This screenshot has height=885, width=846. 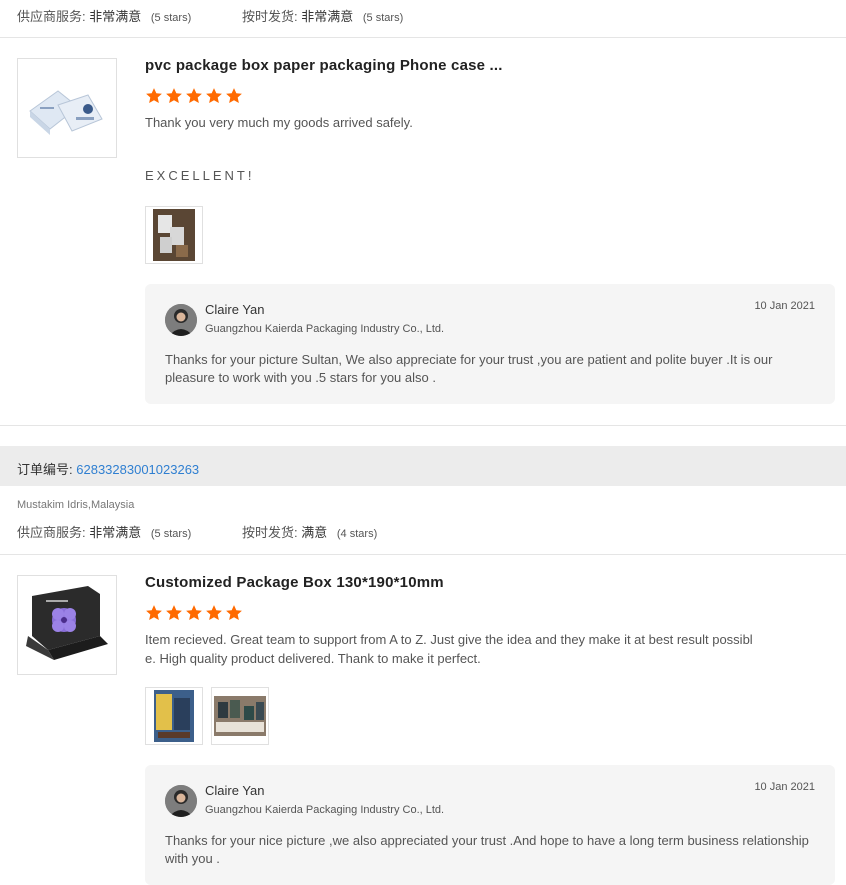 What do you see at coordinates (383, 18) in the screenshot?
I see `shipping-stars: (5 stars)` at bounding box center [383, 18].